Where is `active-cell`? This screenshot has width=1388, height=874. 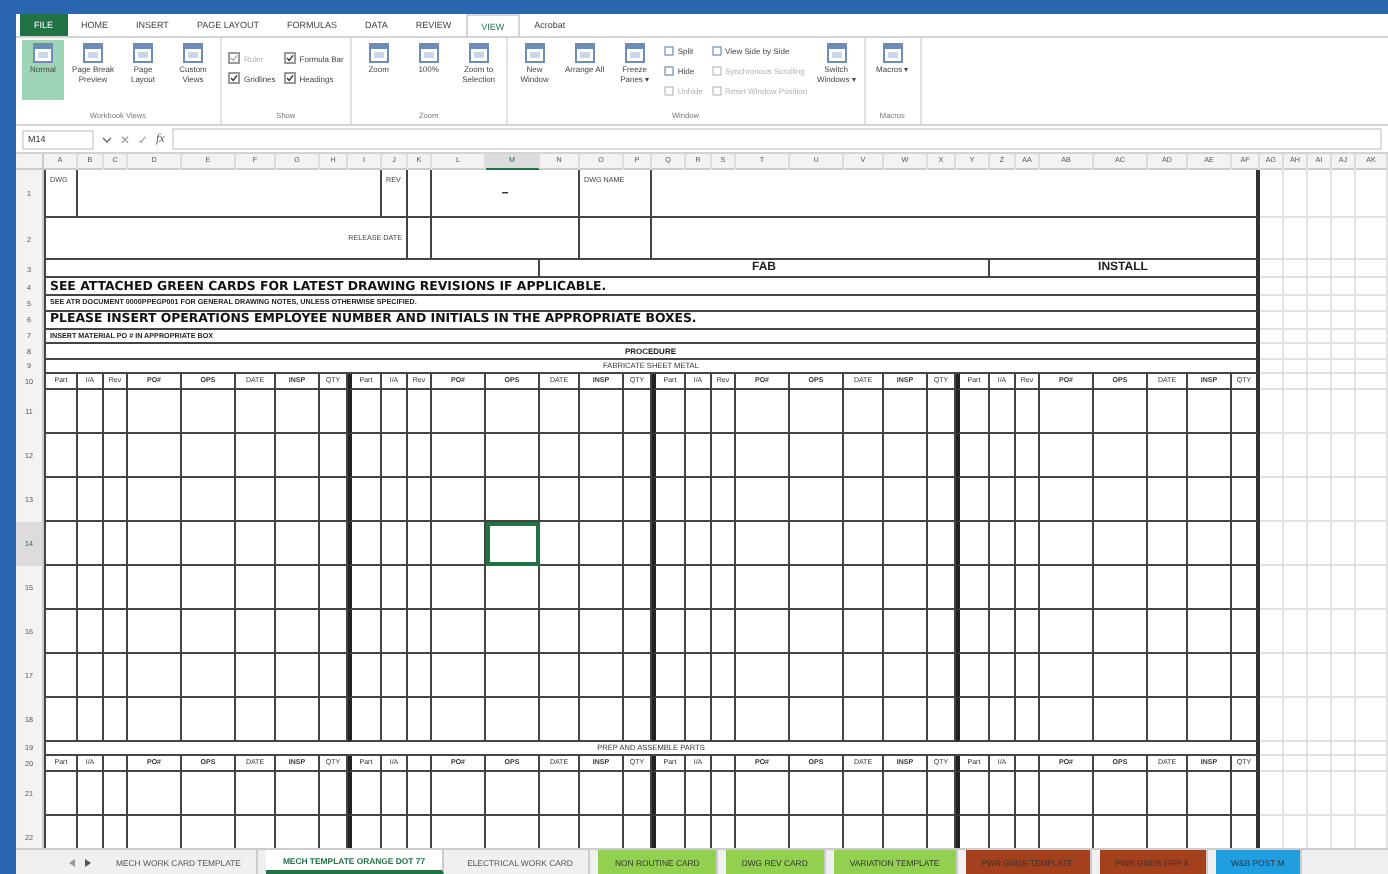 active-cell is located at coordinates (513, 543).